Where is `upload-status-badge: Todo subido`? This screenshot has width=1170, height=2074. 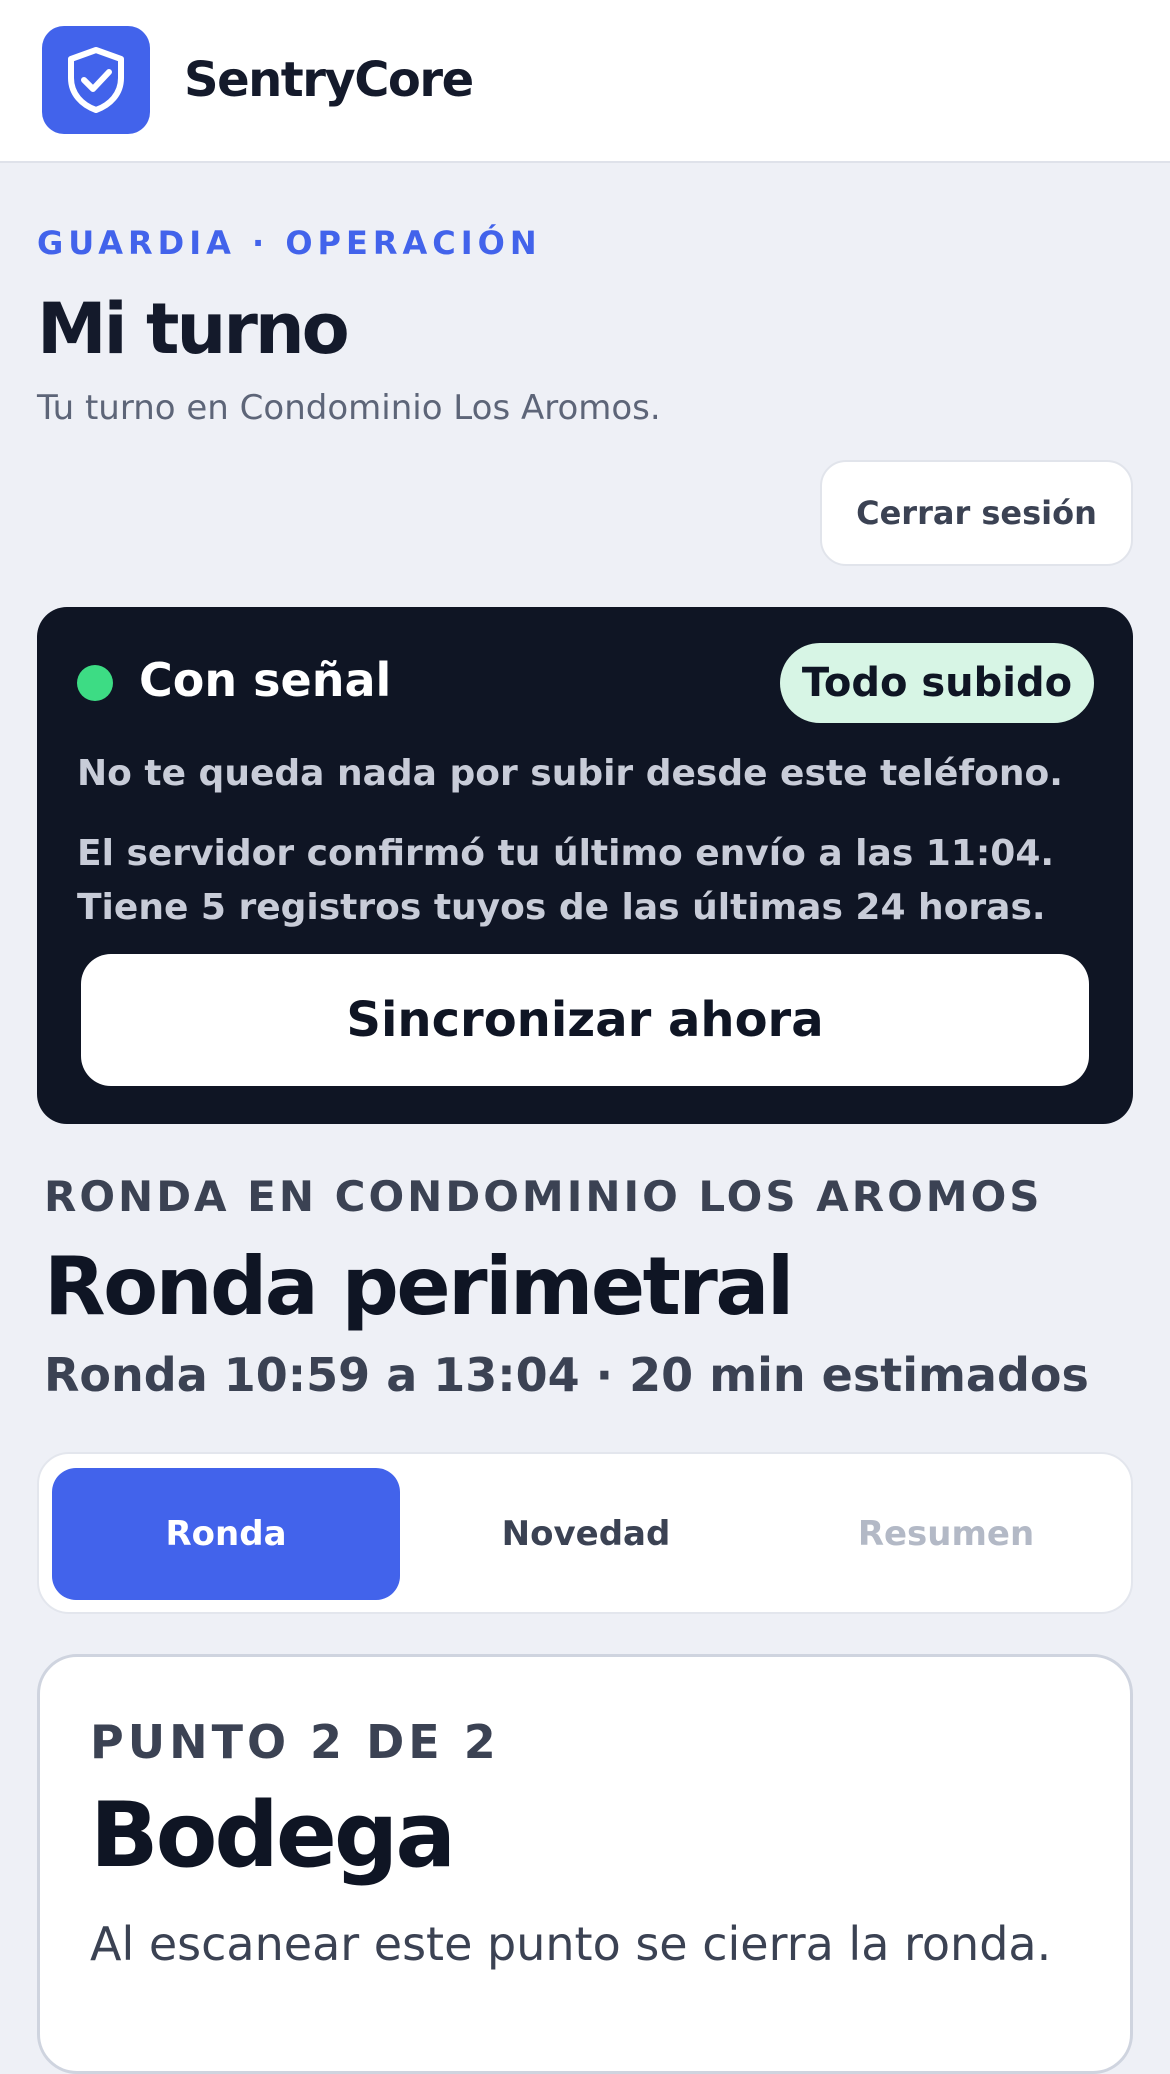
upload-status-badge: Todo subido is located at coordinates (937, 683).